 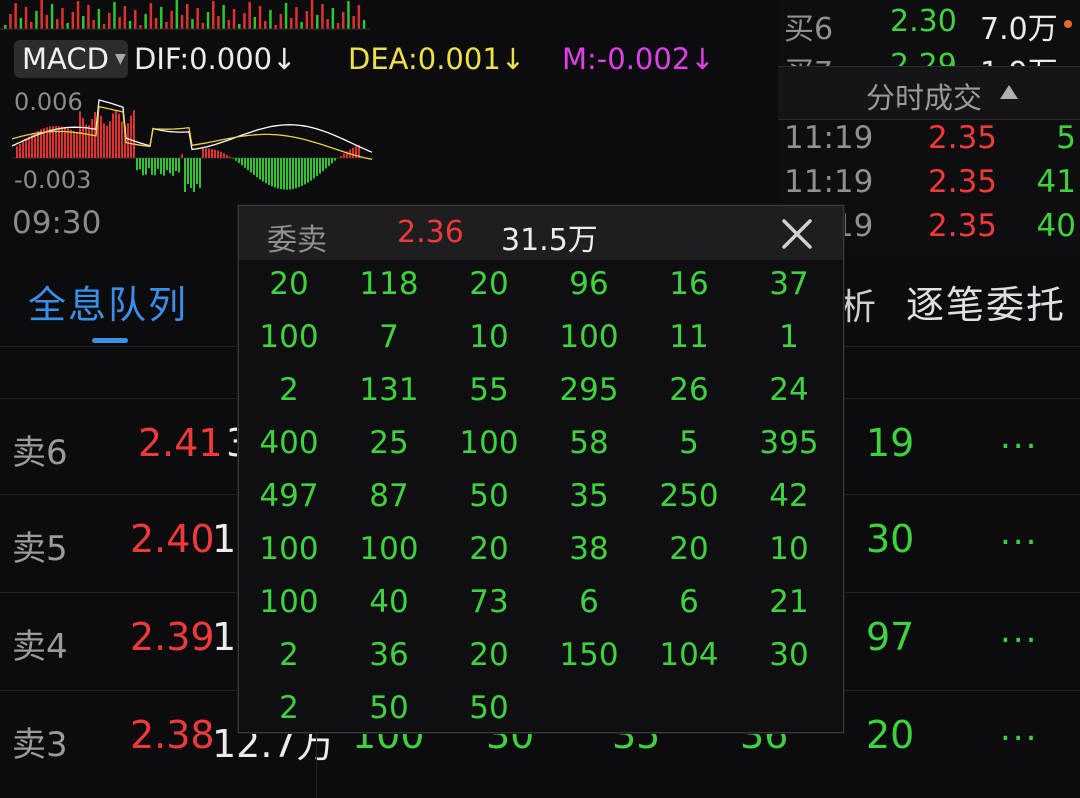 What do you see at coordinates (789, 443) in the screenshot?
I see `queue-order-size: 395` at bounding box center [789, 443].